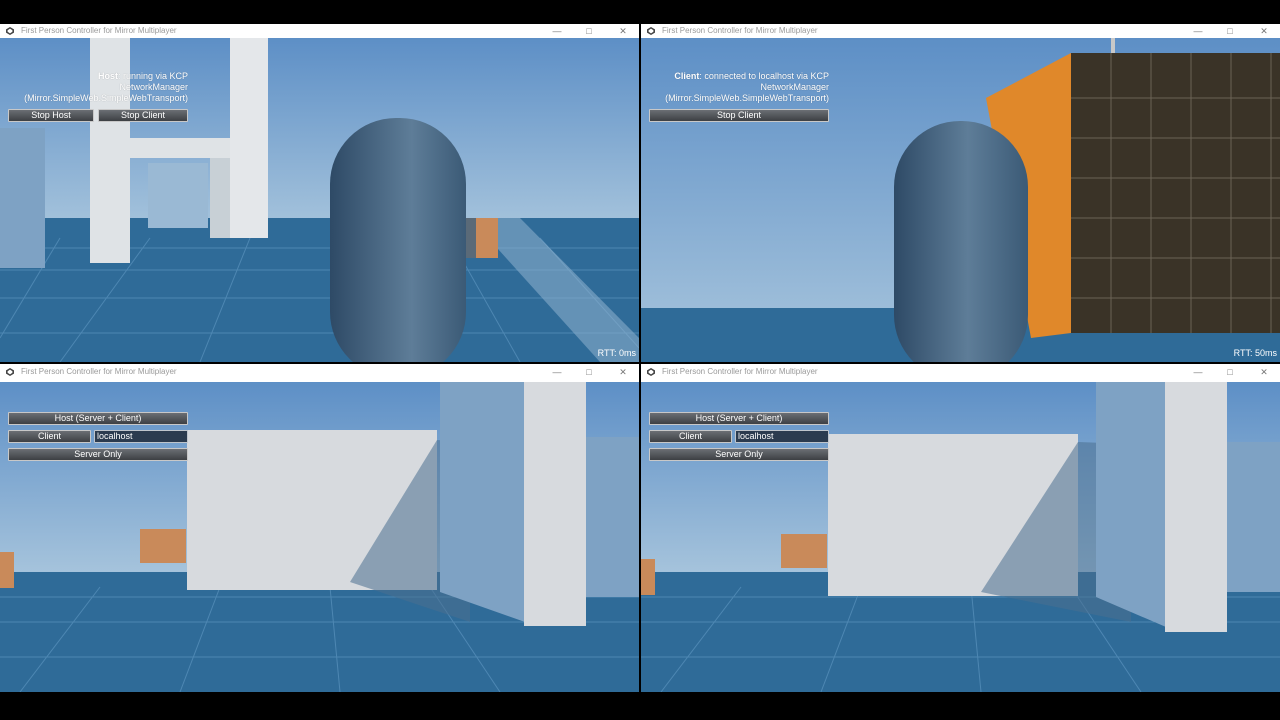 The width and height of the screenshot is (1280, 720). I want to click on horizontal-divider, so click(640, 363).